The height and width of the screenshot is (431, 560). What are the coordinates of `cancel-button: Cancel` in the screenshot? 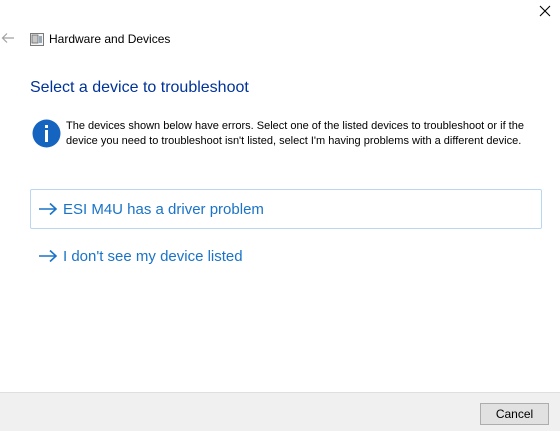 It's located at (514, 414).